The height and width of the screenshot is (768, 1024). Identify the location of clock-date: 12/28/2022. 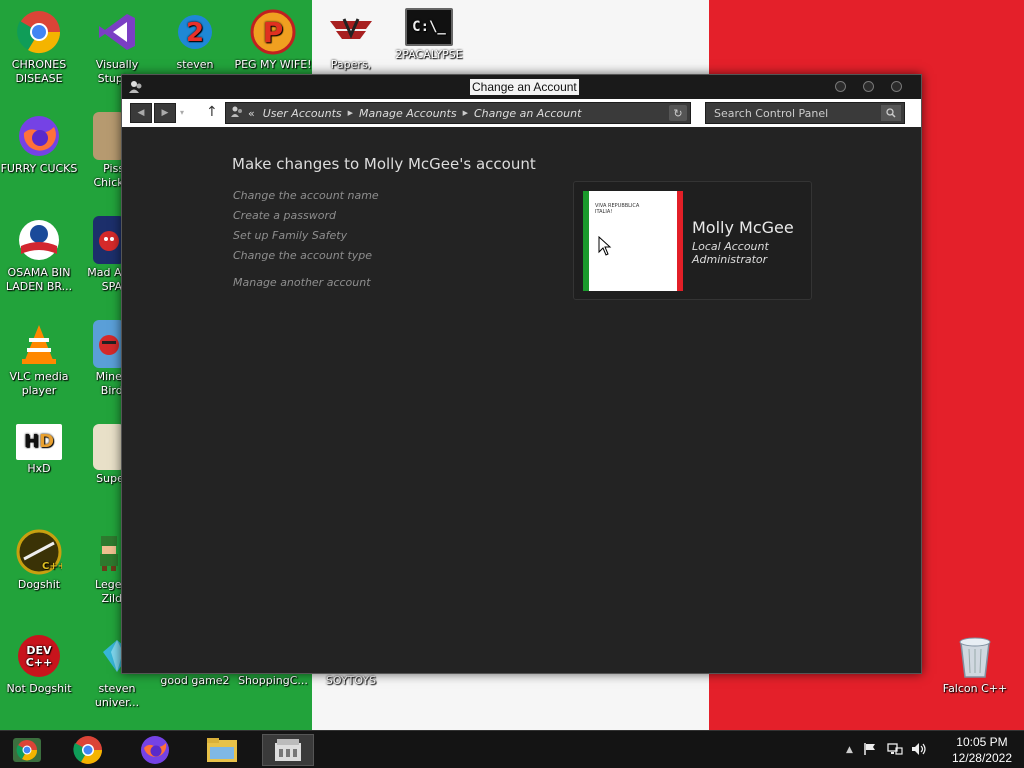
(981, 758).